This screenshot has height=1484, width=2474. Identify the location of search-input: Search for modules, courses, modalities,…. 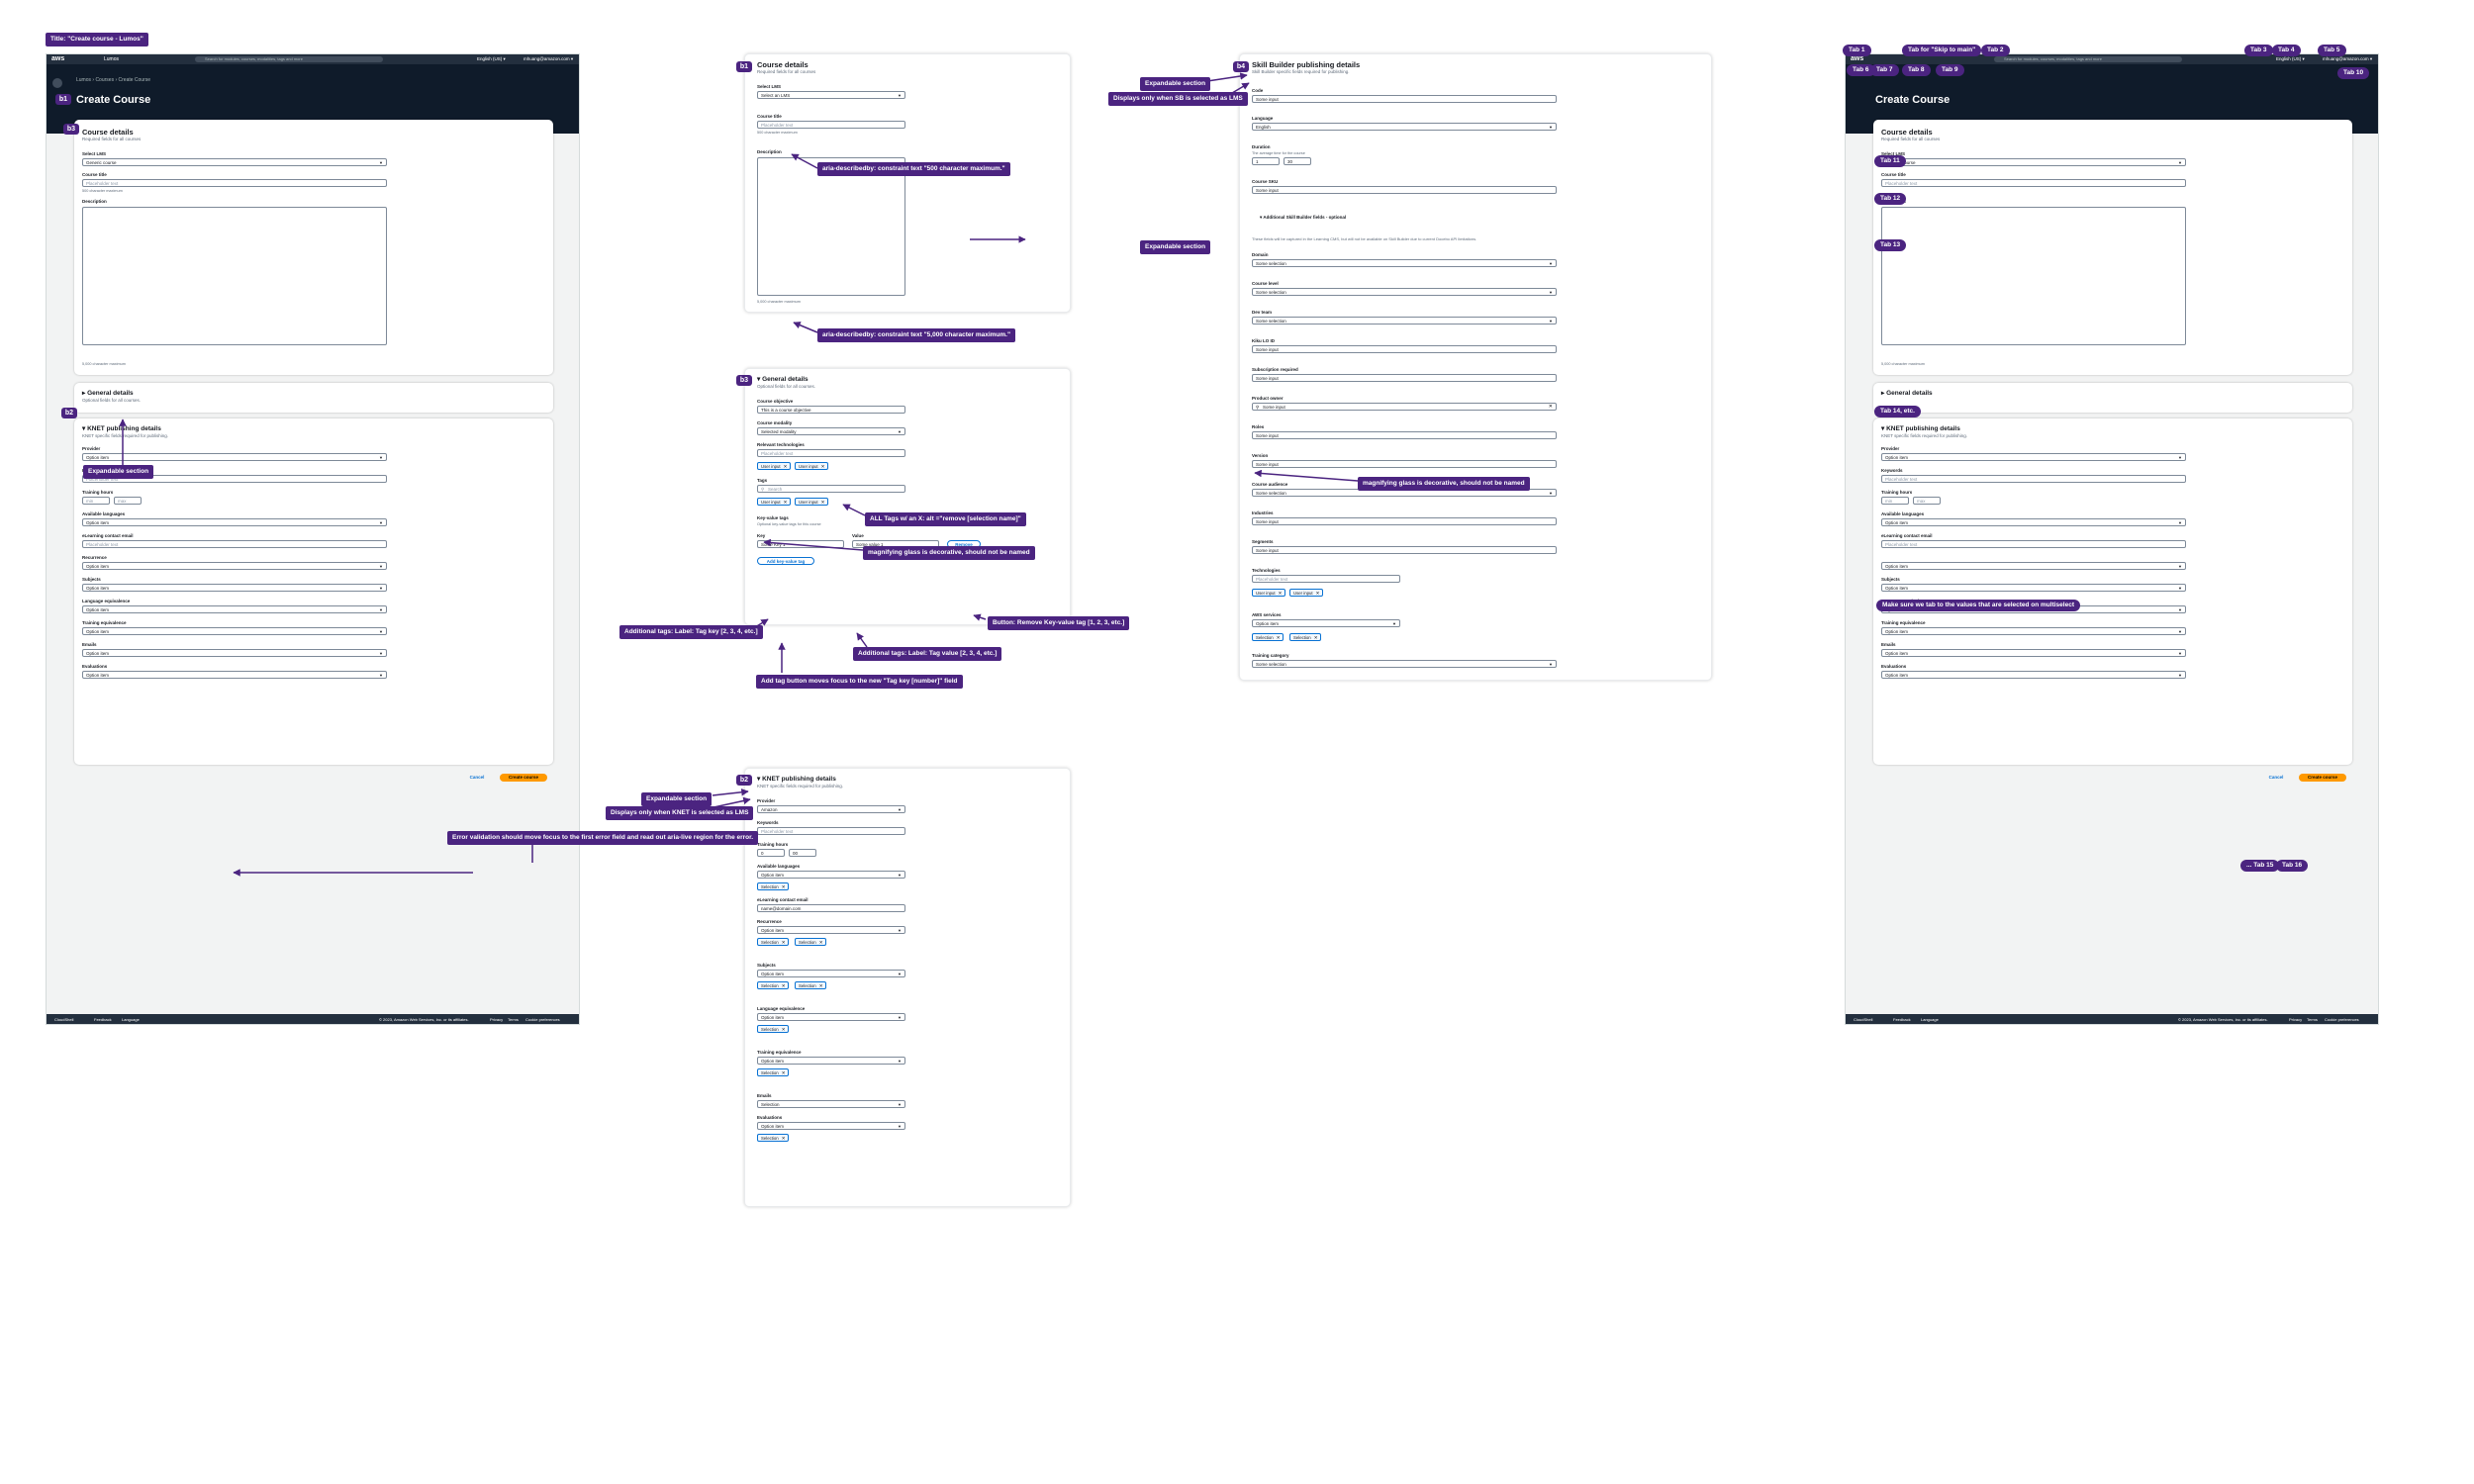
(289, 59).